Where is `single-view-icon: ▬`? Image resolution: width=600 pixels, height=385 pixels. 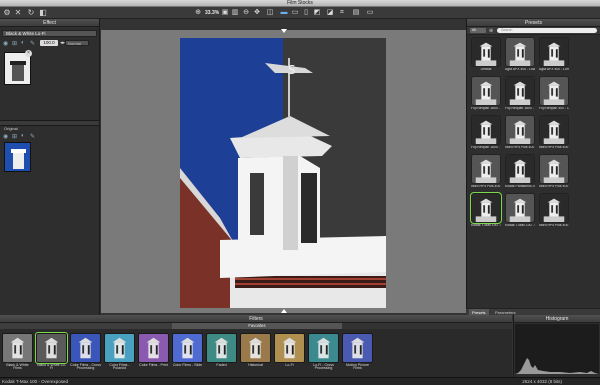 single-view-icon: ▬ is located at coordinates (284, 13).